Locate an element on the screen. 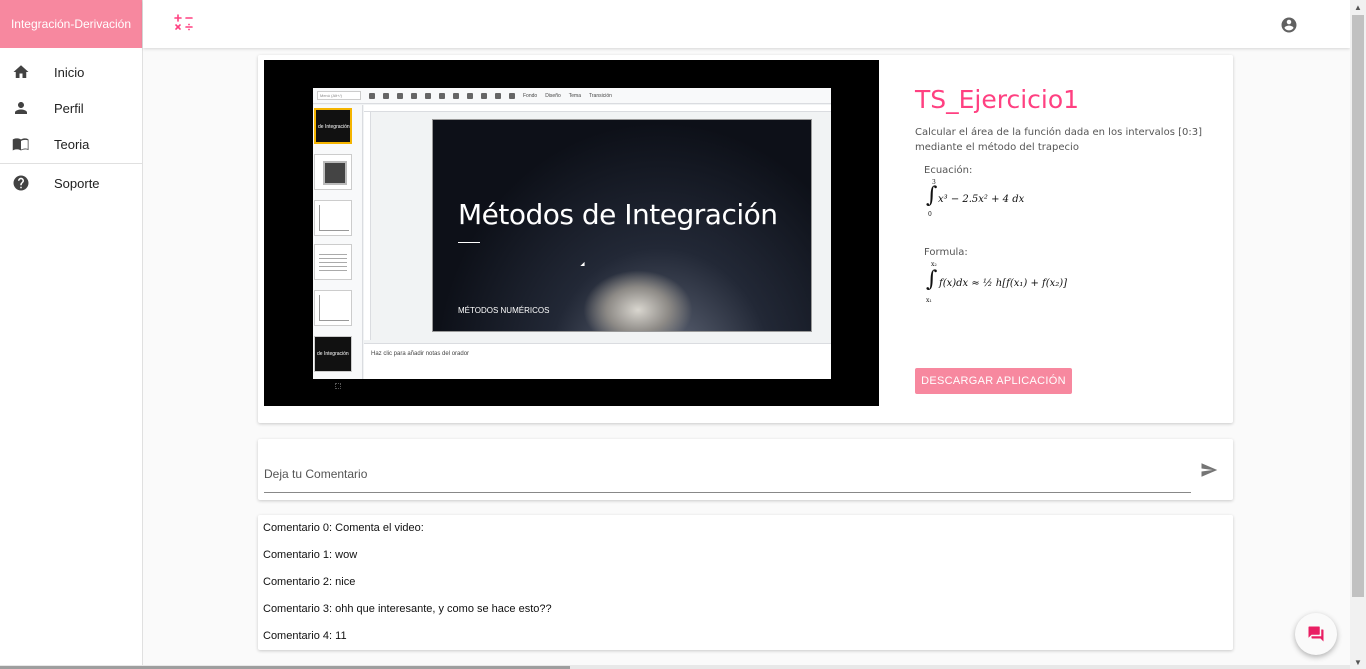 The width and height of the screenshot is (1366, 669). print-icon is located at coordinates (414, 95).